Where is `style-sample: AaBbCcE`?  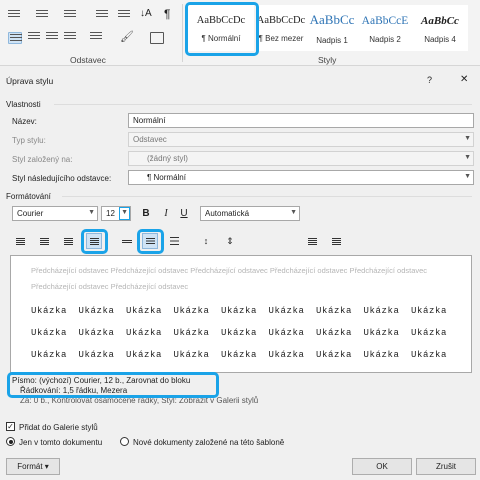
style-sample: AaBbCcE is located at coordinates (385, 21).